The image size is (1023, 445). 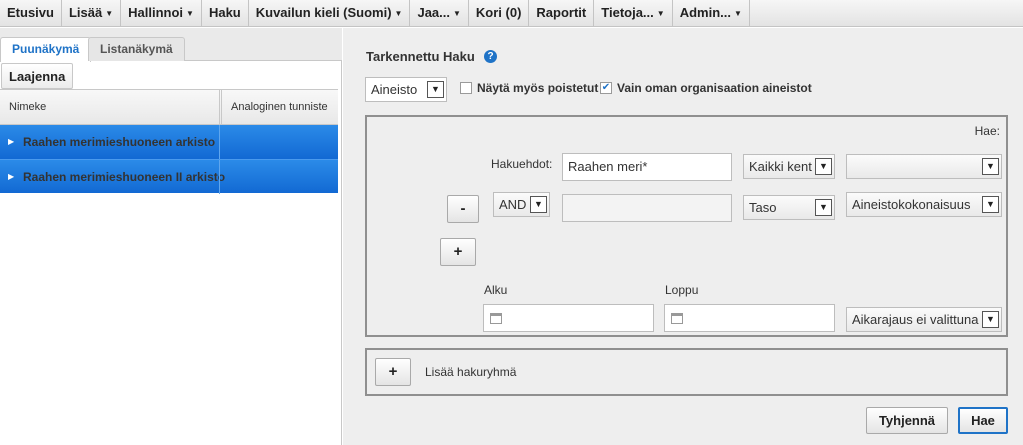 I want to click on time-range-select: Aikarajaus ei valittuna ▼, so click(x=924, y=319).